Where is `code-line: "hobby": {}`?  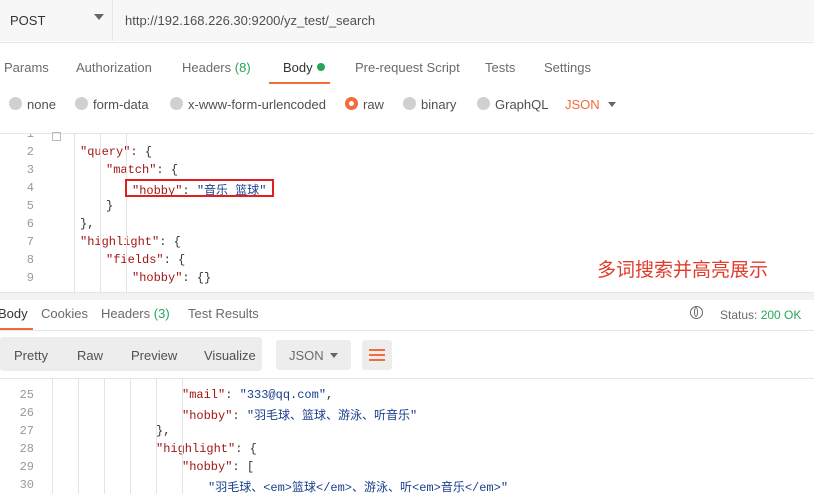 code-line: "hobby": {} is located at coordinates (171, 278).